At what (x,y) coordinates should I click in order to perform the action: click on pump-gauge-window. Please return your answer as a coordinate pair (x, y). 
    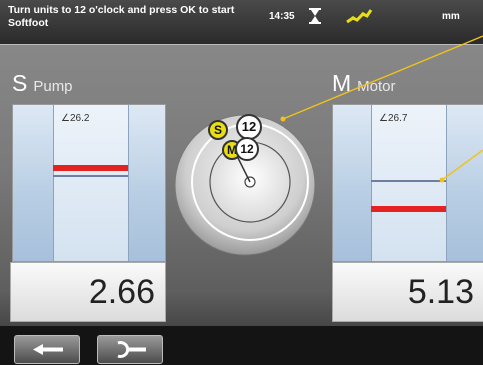
    Looking at the image, I should click on (91, 183).